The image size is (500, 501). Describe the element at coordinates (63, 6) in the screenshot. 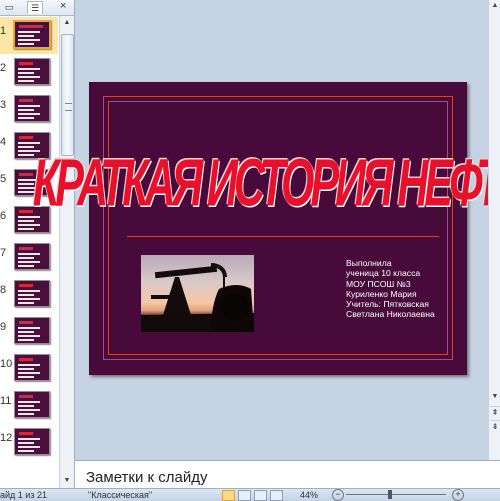

I see `close-pane-button: ×` at that location.